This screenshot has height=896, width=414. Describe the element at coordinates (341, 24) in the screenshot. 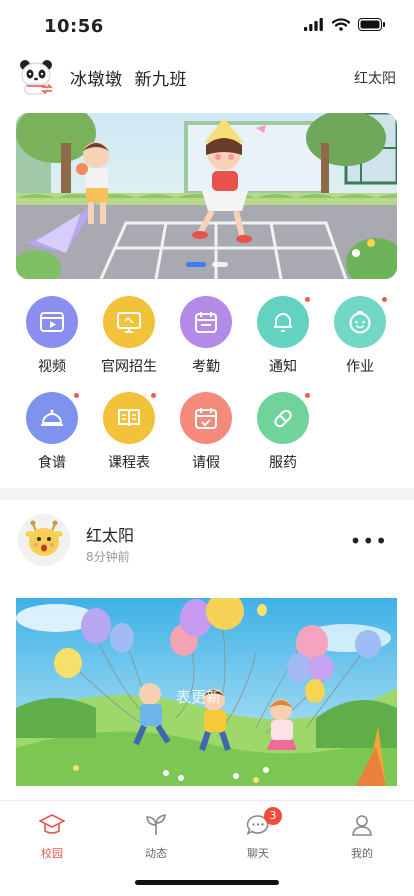

I see `wifi-icon` at that location.